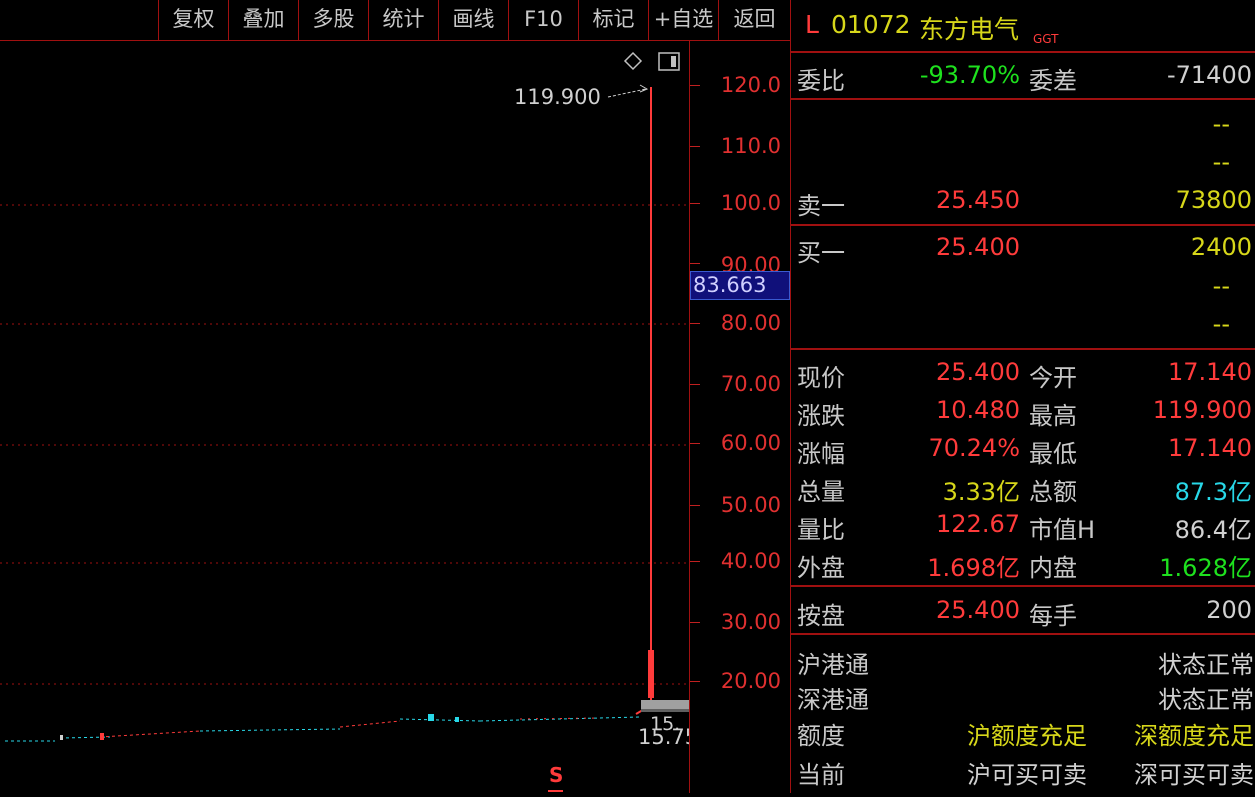  What do you see at coordinates (1053, 492) in the screenshot?
I see `quote-label: 总额` at bounding box center [1053, 492].